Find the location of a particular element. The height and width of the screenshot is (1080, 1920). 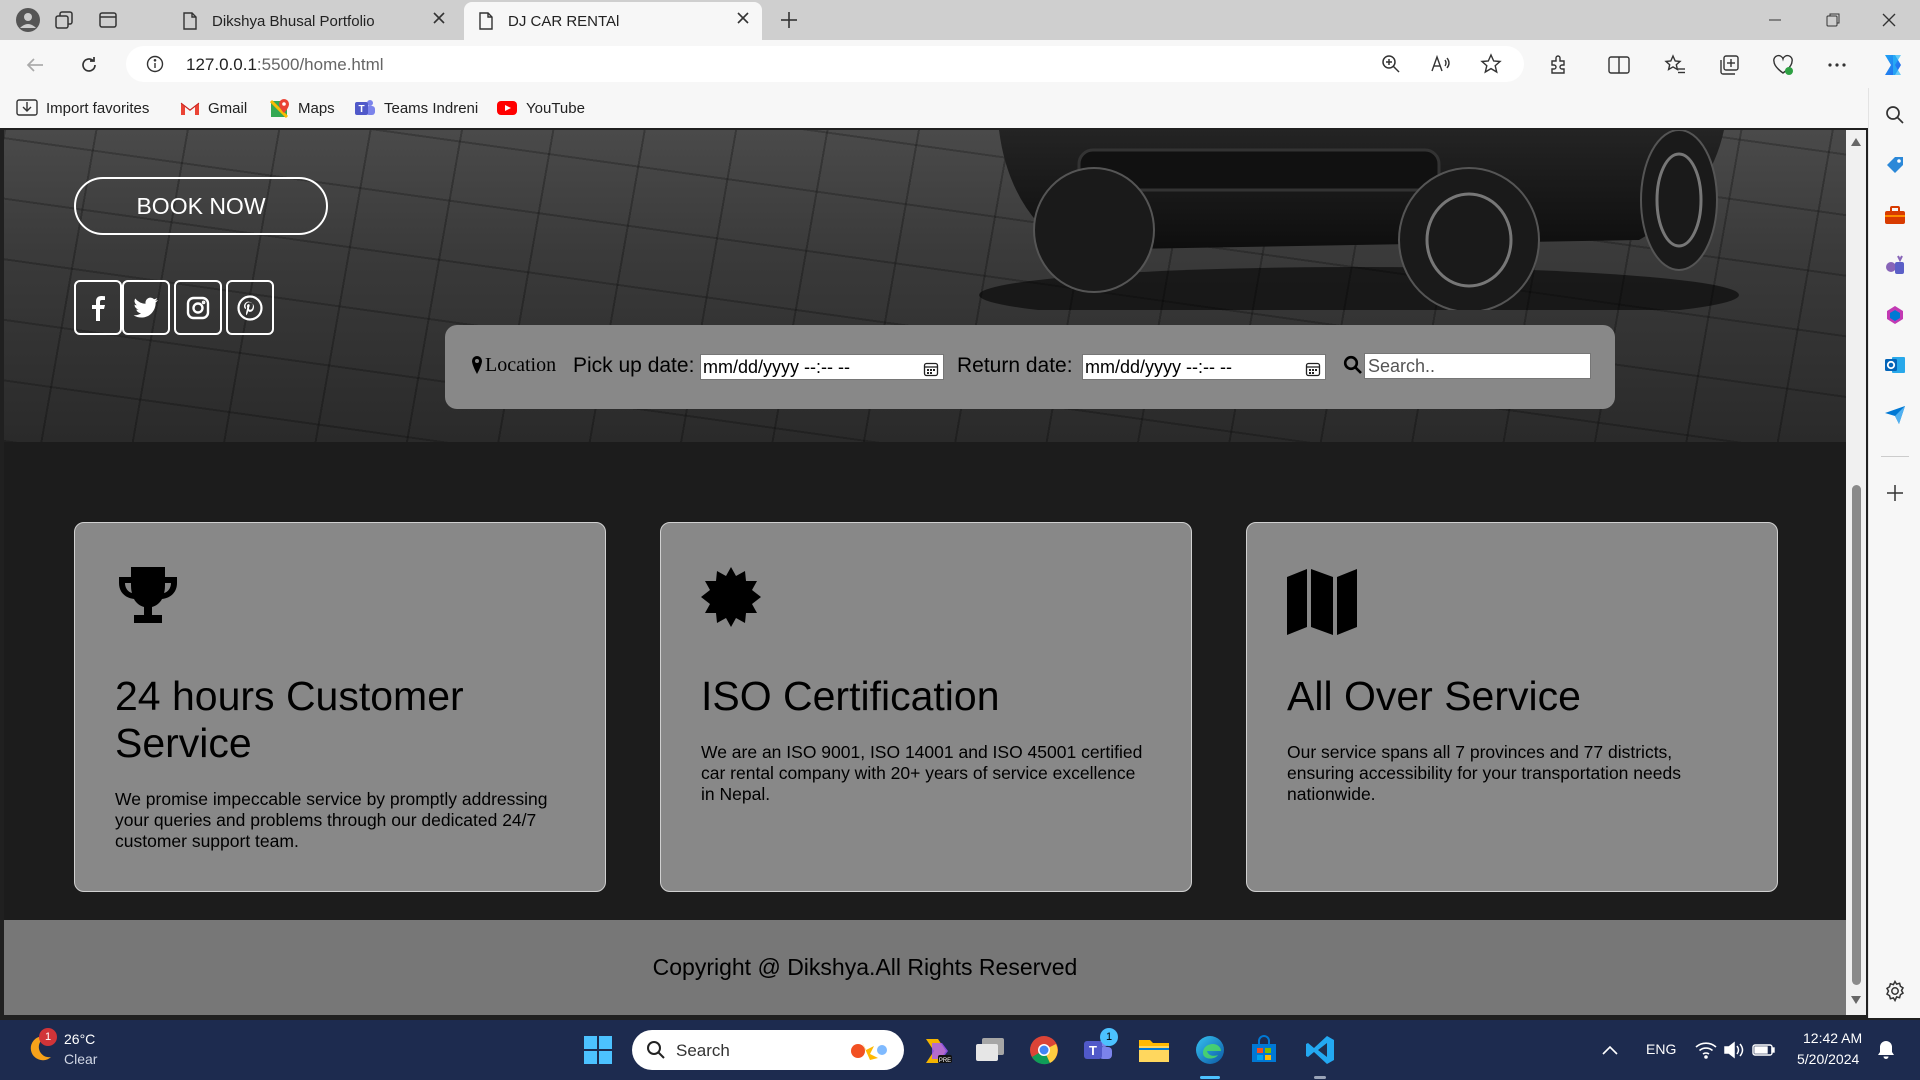

taskbar-search-label: Search is located at coordinates (703, 1050).